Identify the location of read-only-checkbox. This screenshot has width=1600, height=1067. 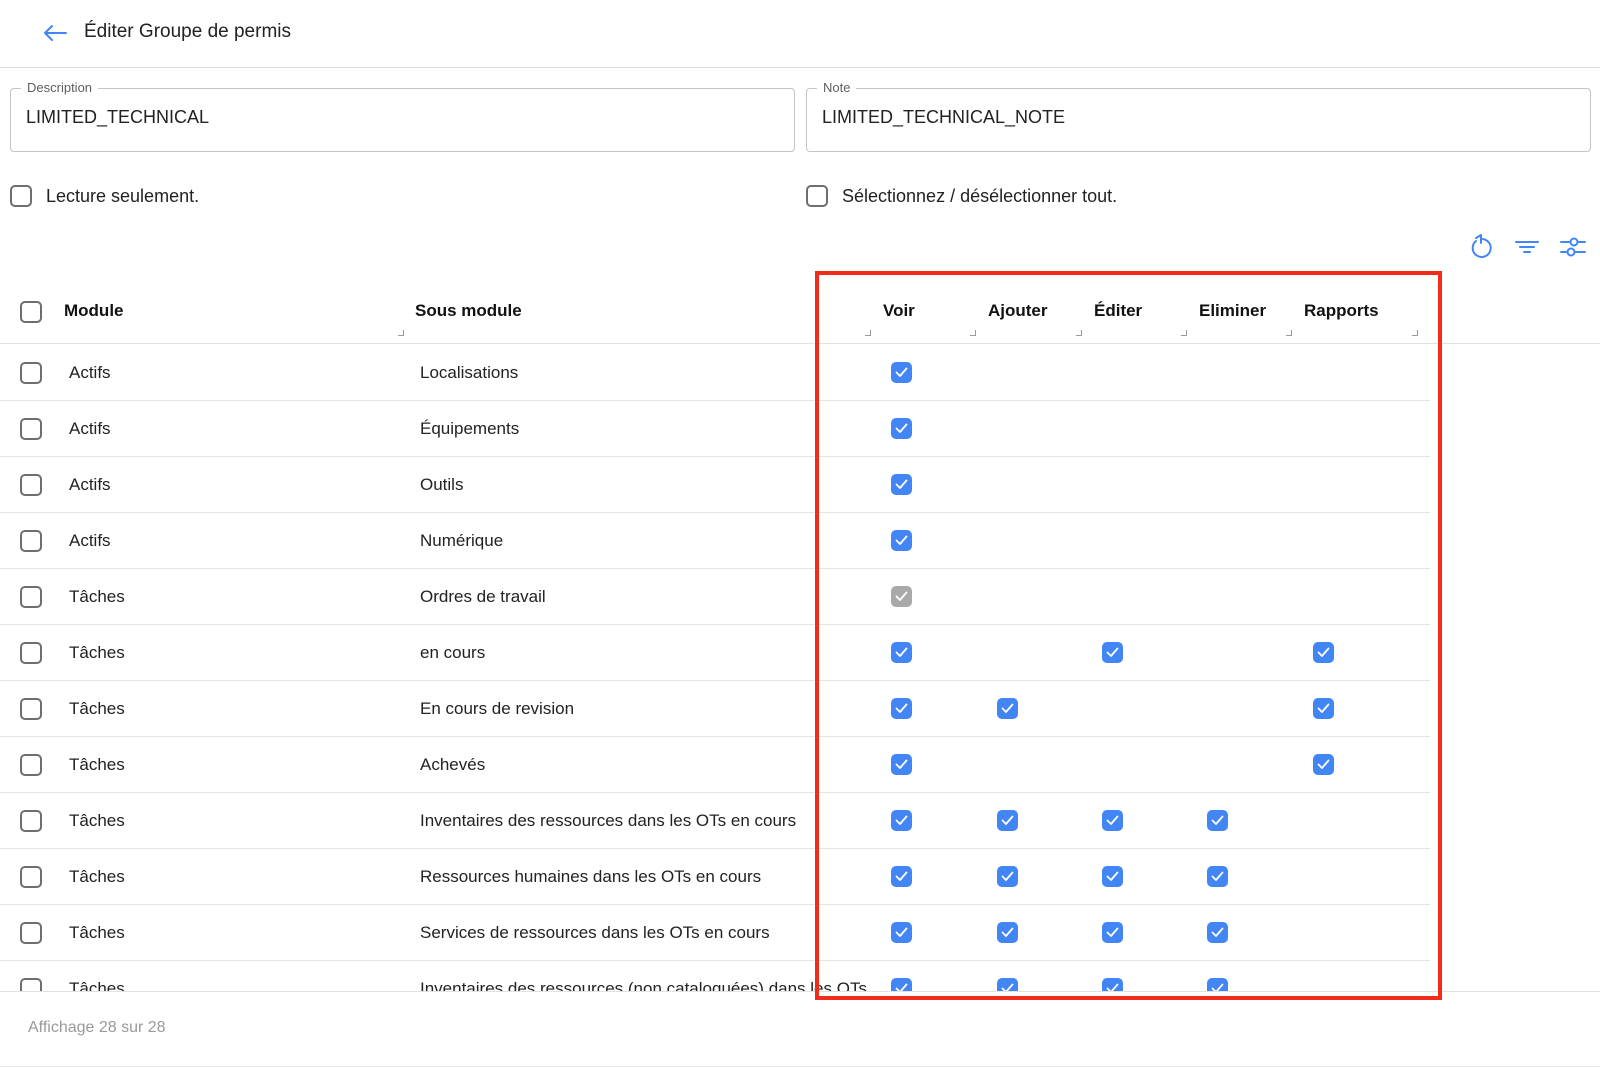
(21, 196).